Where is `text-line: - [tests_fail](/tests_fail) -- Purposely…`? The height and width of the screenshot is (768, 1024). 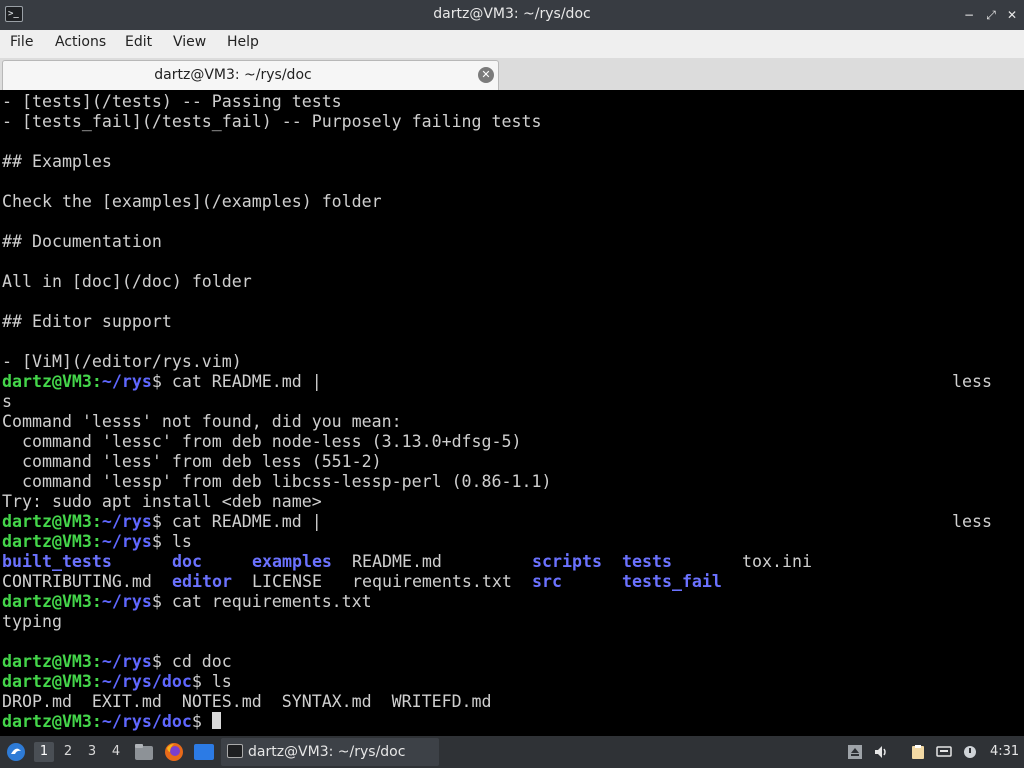
text-line: - [tests_fail](/tests_fail) -- Purposely… is located at coordinates (272, 121).